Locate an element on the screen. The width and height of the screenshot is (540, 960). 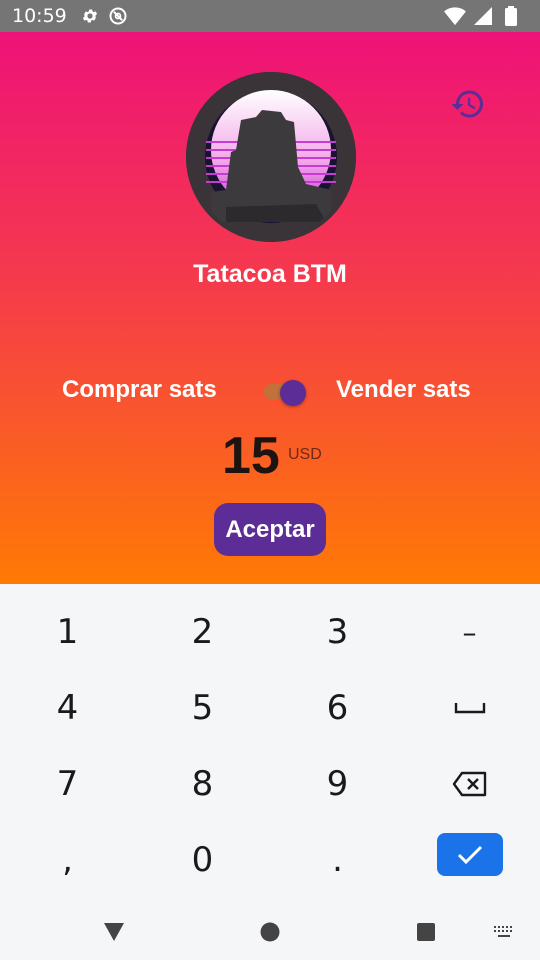
key-5: 5 is located at coordinates (202, 708).